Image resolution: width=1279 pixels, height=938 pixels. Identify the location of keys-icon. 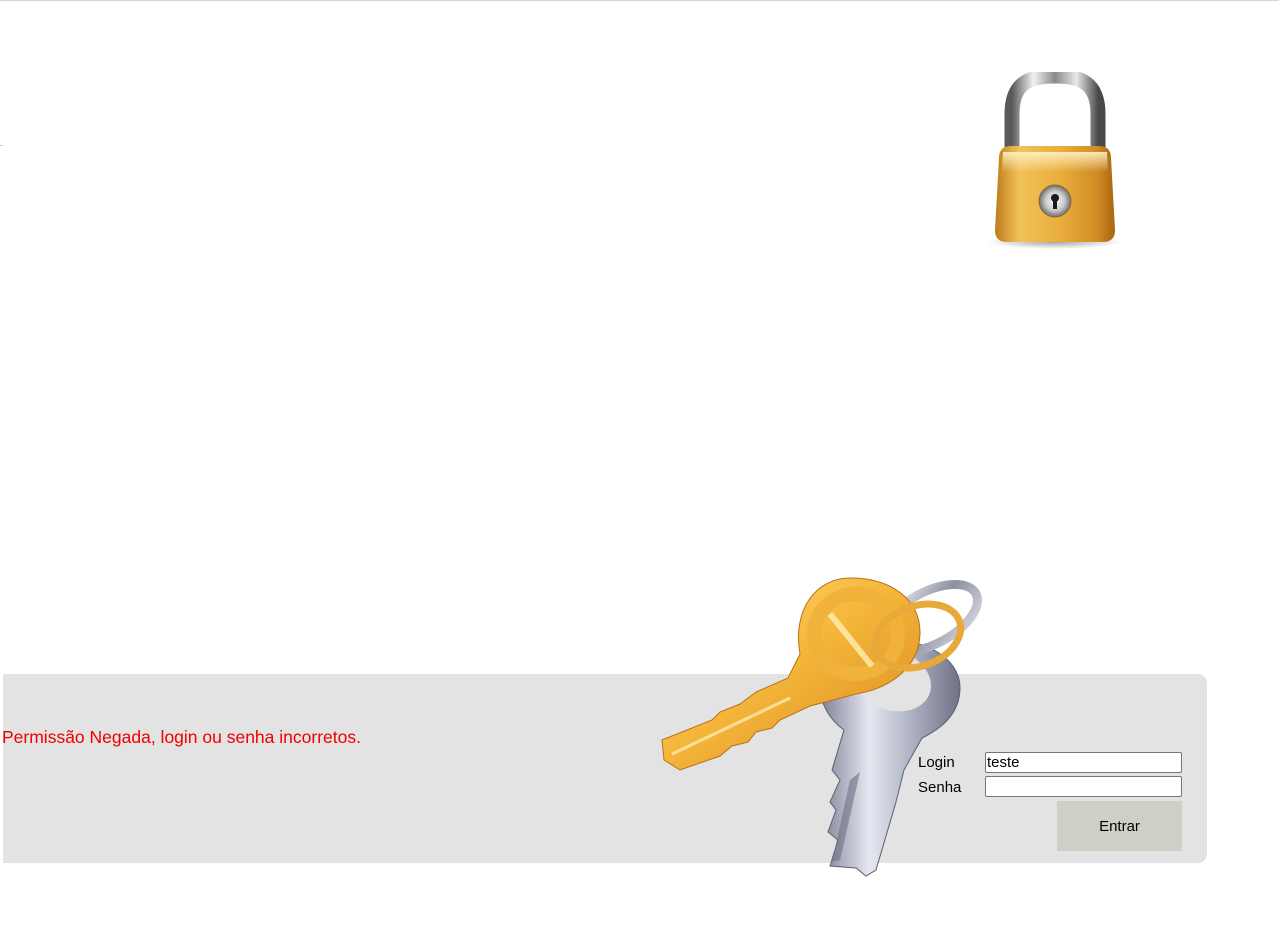
(822, 727).